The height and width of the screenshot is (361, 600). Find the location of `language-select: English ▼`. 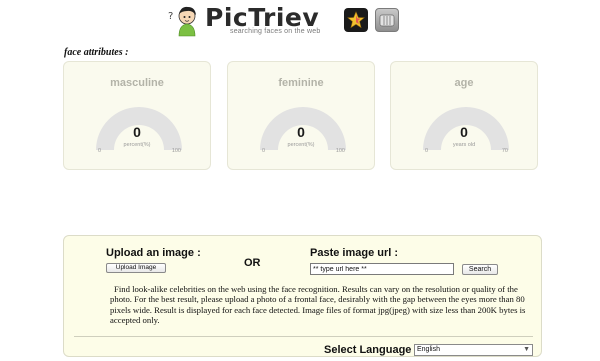

language-select: English ▼ is located at coordinates (473, 350).